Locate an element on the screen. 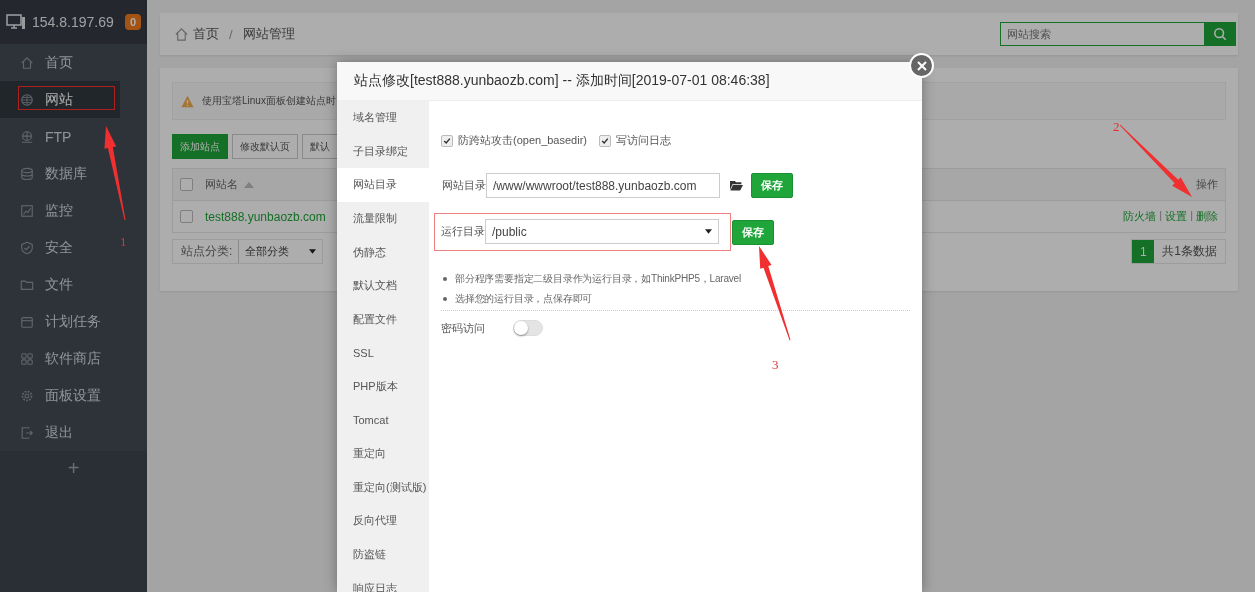 This screenshot has width=1255, height=592. search-button is located at coordinates (1220, 34).